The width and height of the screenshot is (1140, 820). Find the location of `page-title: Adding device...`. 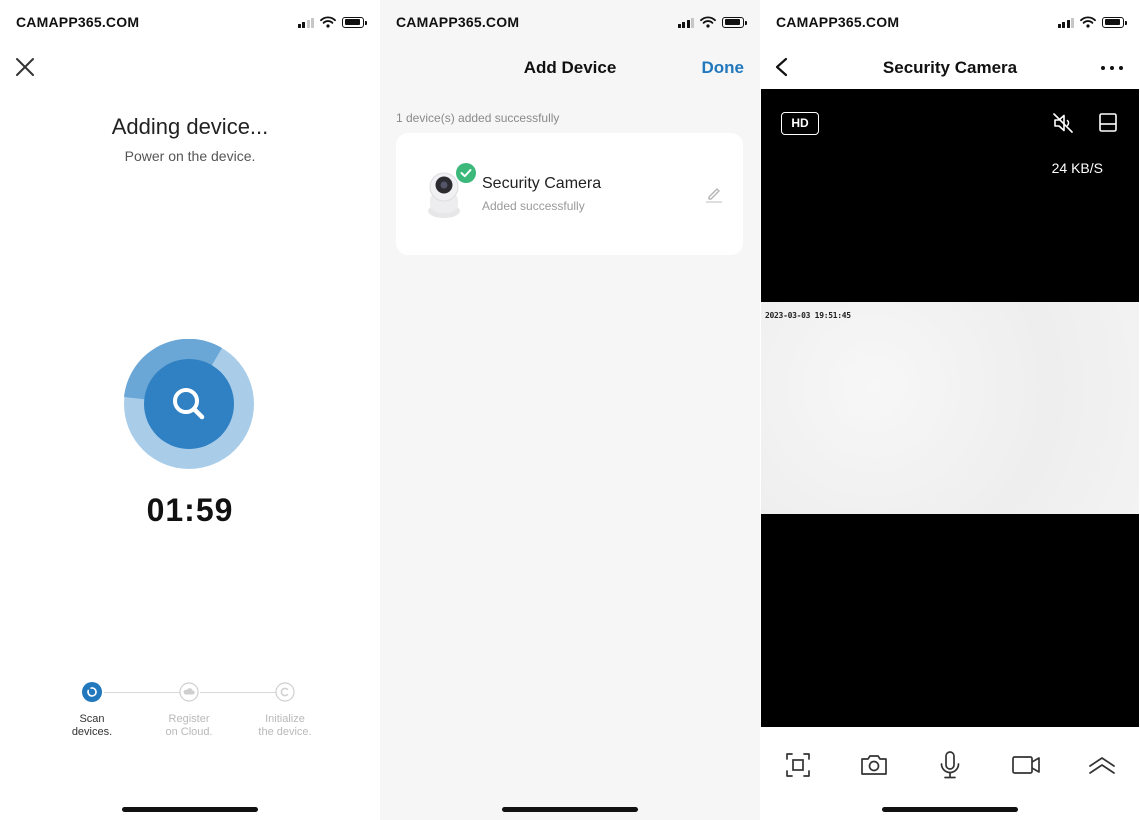

page-title: Adding device... is located at coordinates (190, 126).